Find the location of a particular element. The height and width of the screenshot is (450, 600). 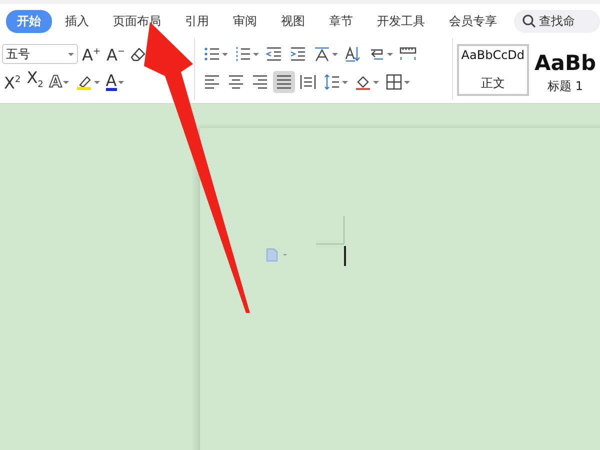

glyph-button: A$^{+}$ is located at coordinates (91, 54).